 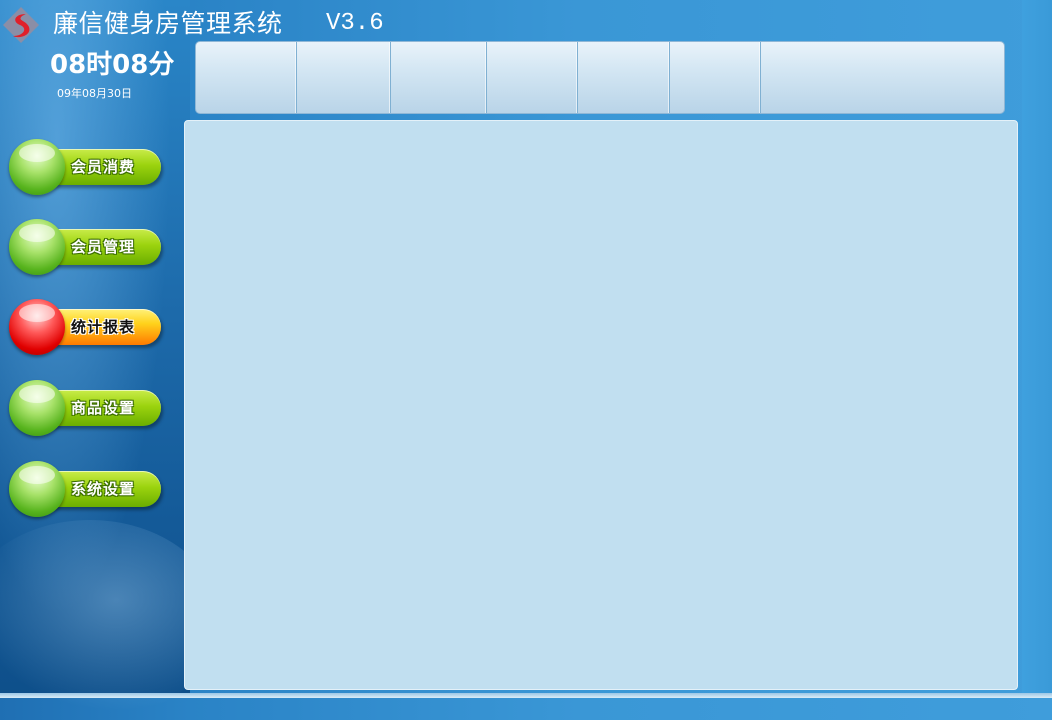 What do you see at coordinates (103, 167) in the screenshot?
I see `nav-label: 会员消费` at bounding box center [103, 167].